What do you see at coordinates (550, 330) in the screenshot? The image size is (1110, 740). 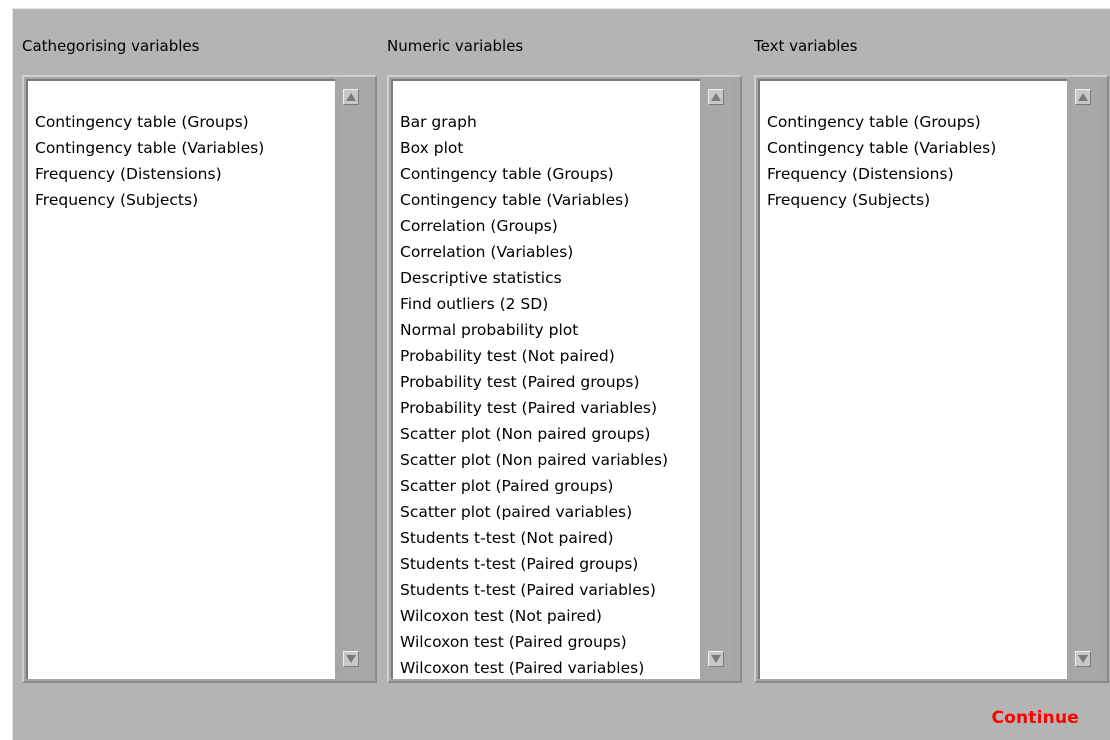 I see `list-item: Normal probability plot` at bounding box center [550, 330].